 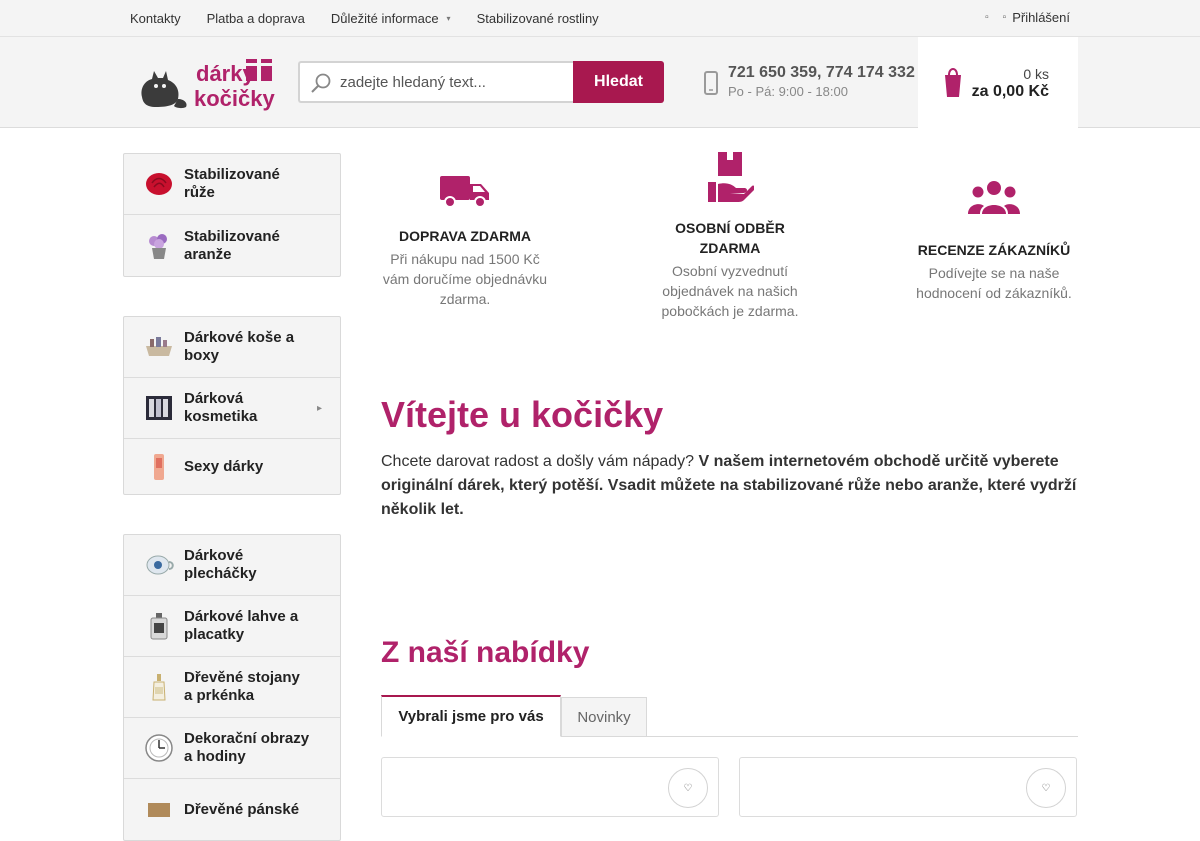 I want to click on nav-link-informace: Důležité informace ▾, so click(x=391, y=18).